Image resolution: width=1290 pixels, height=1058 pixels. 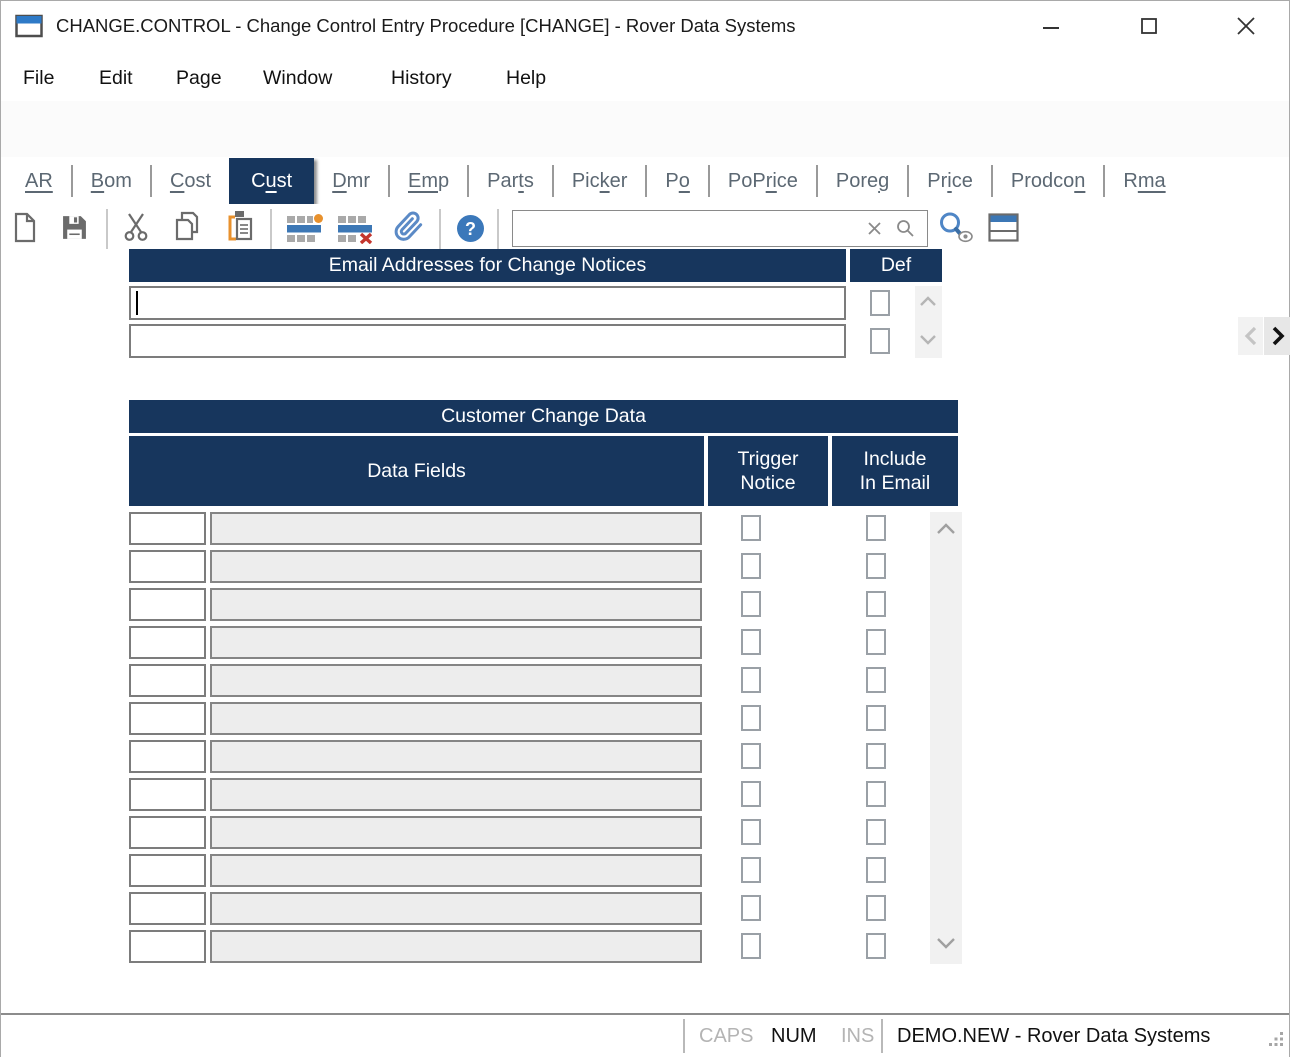 What do you see at coordinates (25, 228) in the screenshot?
I see `new-document-icon` at bounding box center [25, 228].